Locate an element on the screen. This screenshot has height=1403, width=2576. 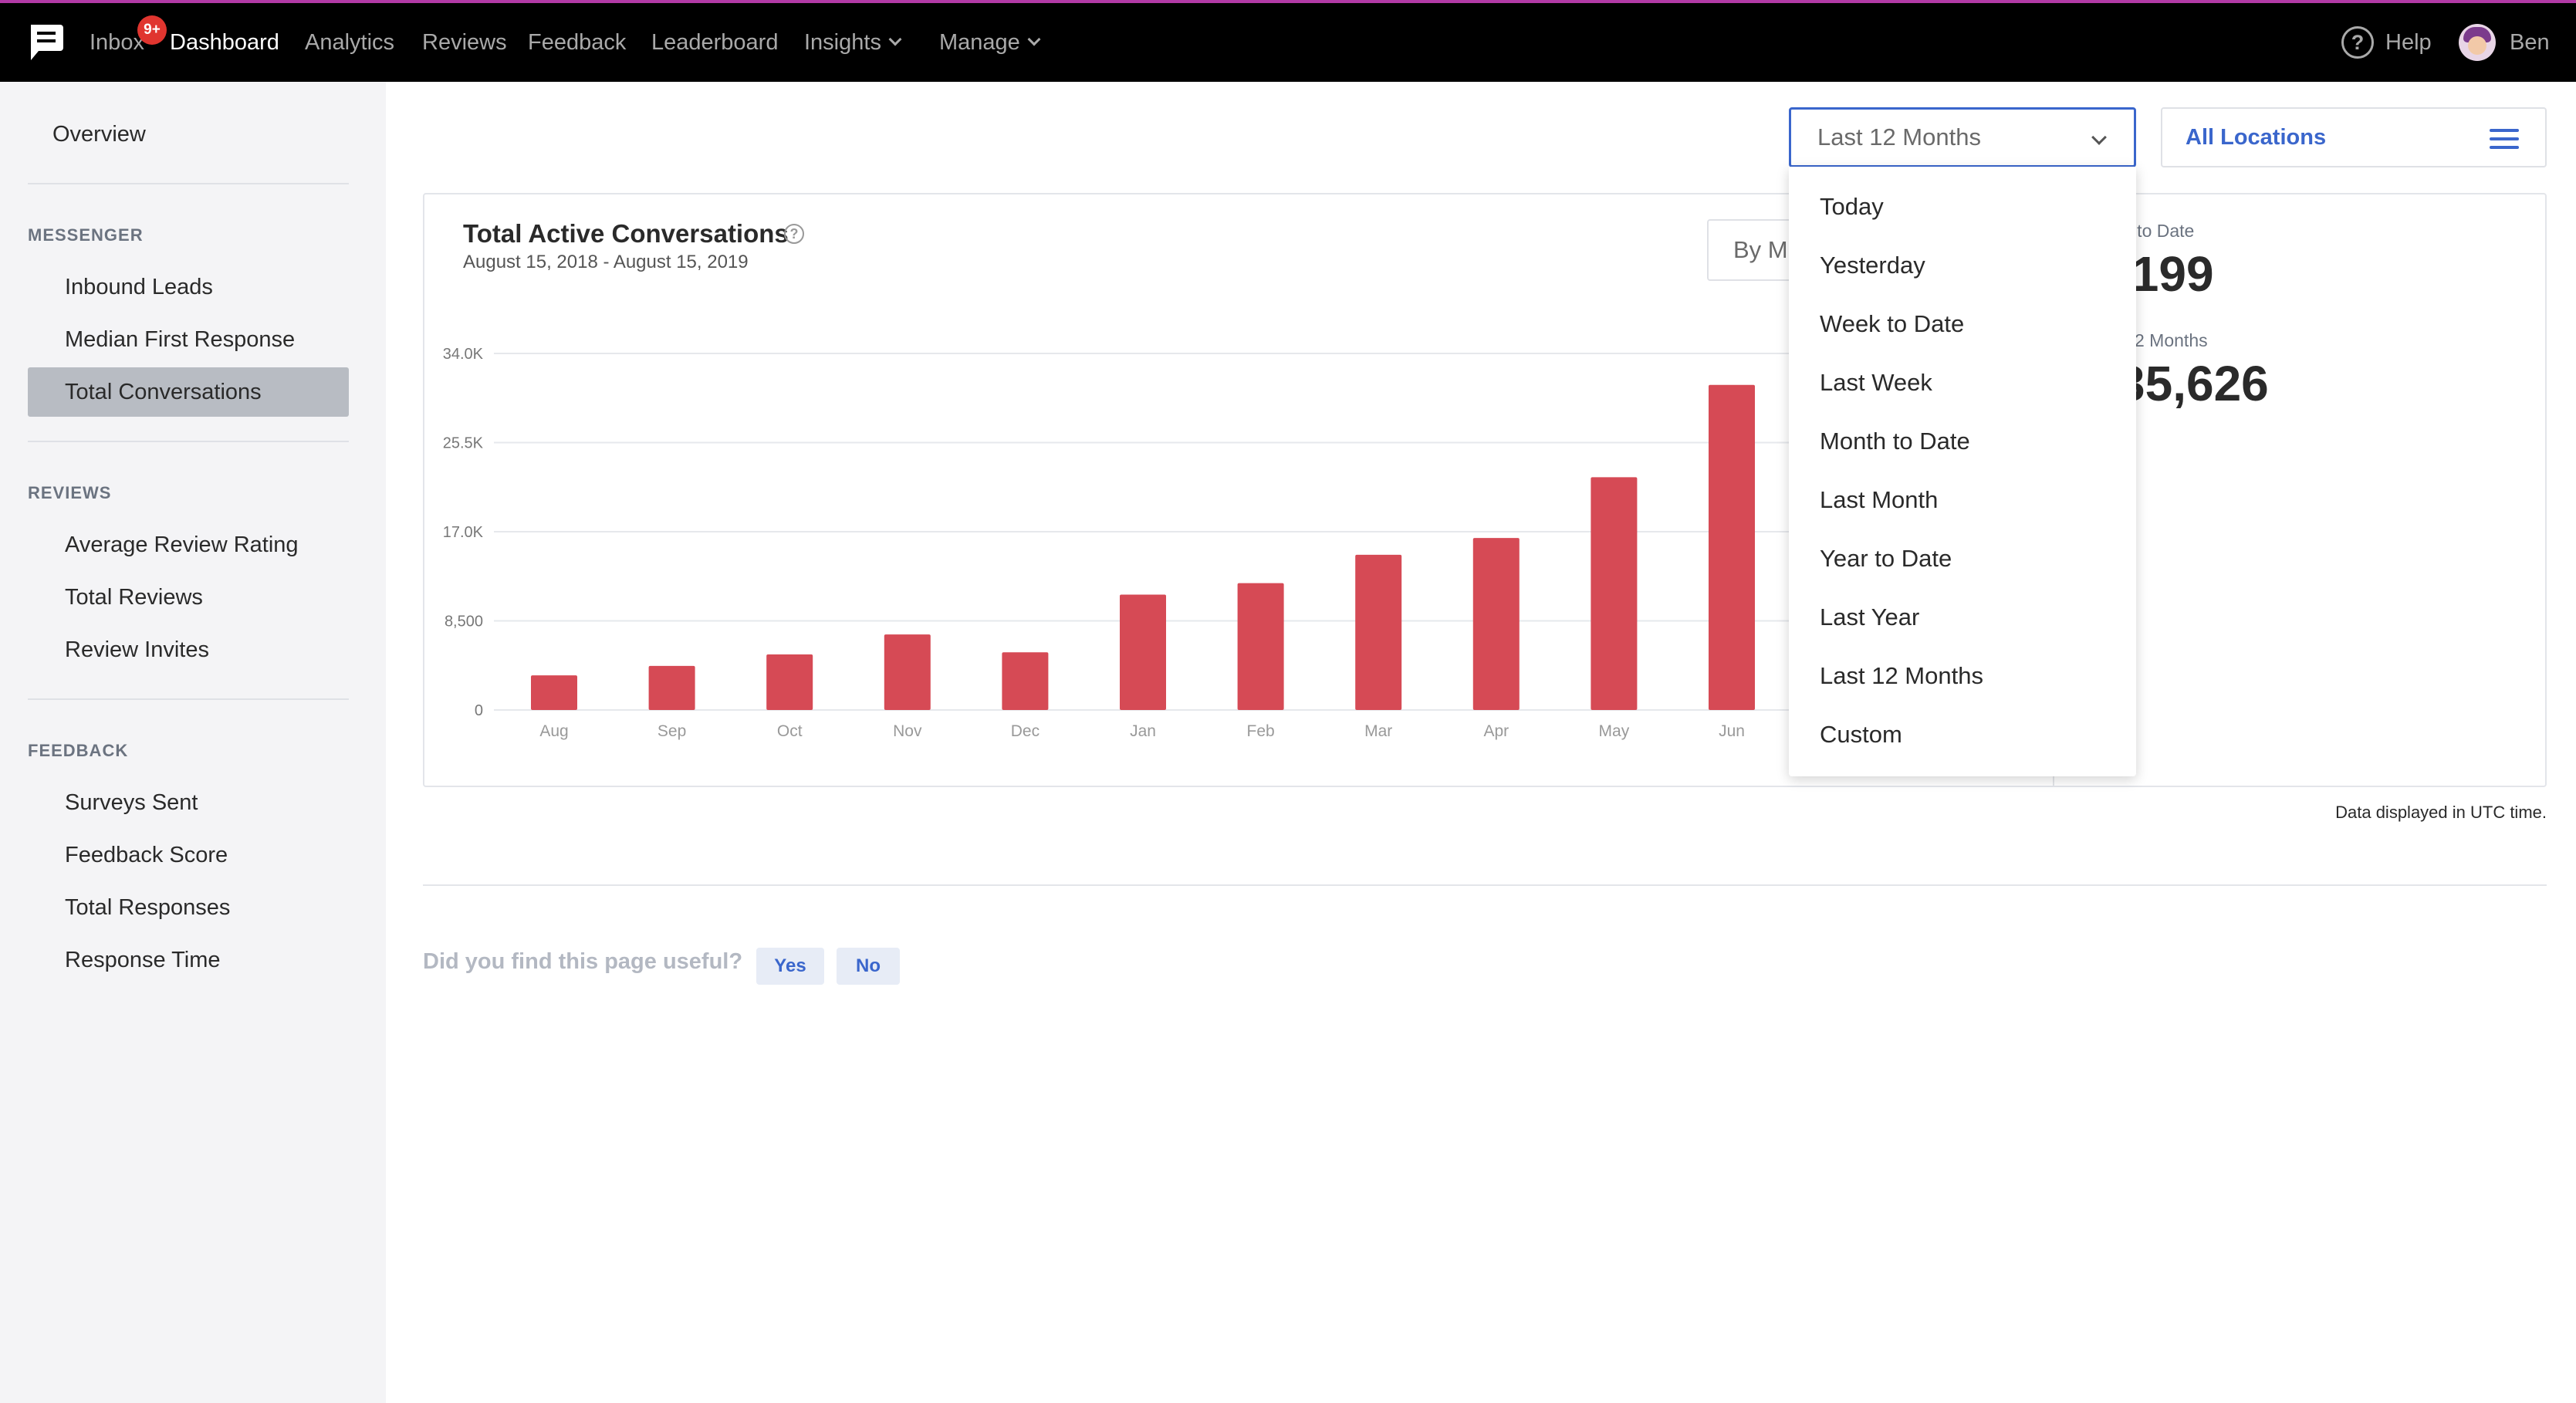
sidebar-section-reviews: REVIEWS is located at coordinates (70, 492).